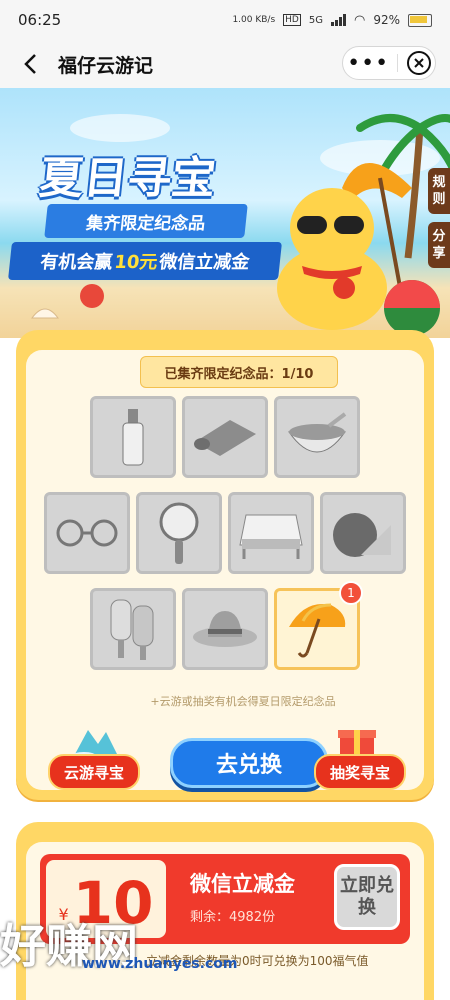  Describe the element at coordinates (249, 763) in the screenshot. I see `redeem-button: 去兑换` at that location.